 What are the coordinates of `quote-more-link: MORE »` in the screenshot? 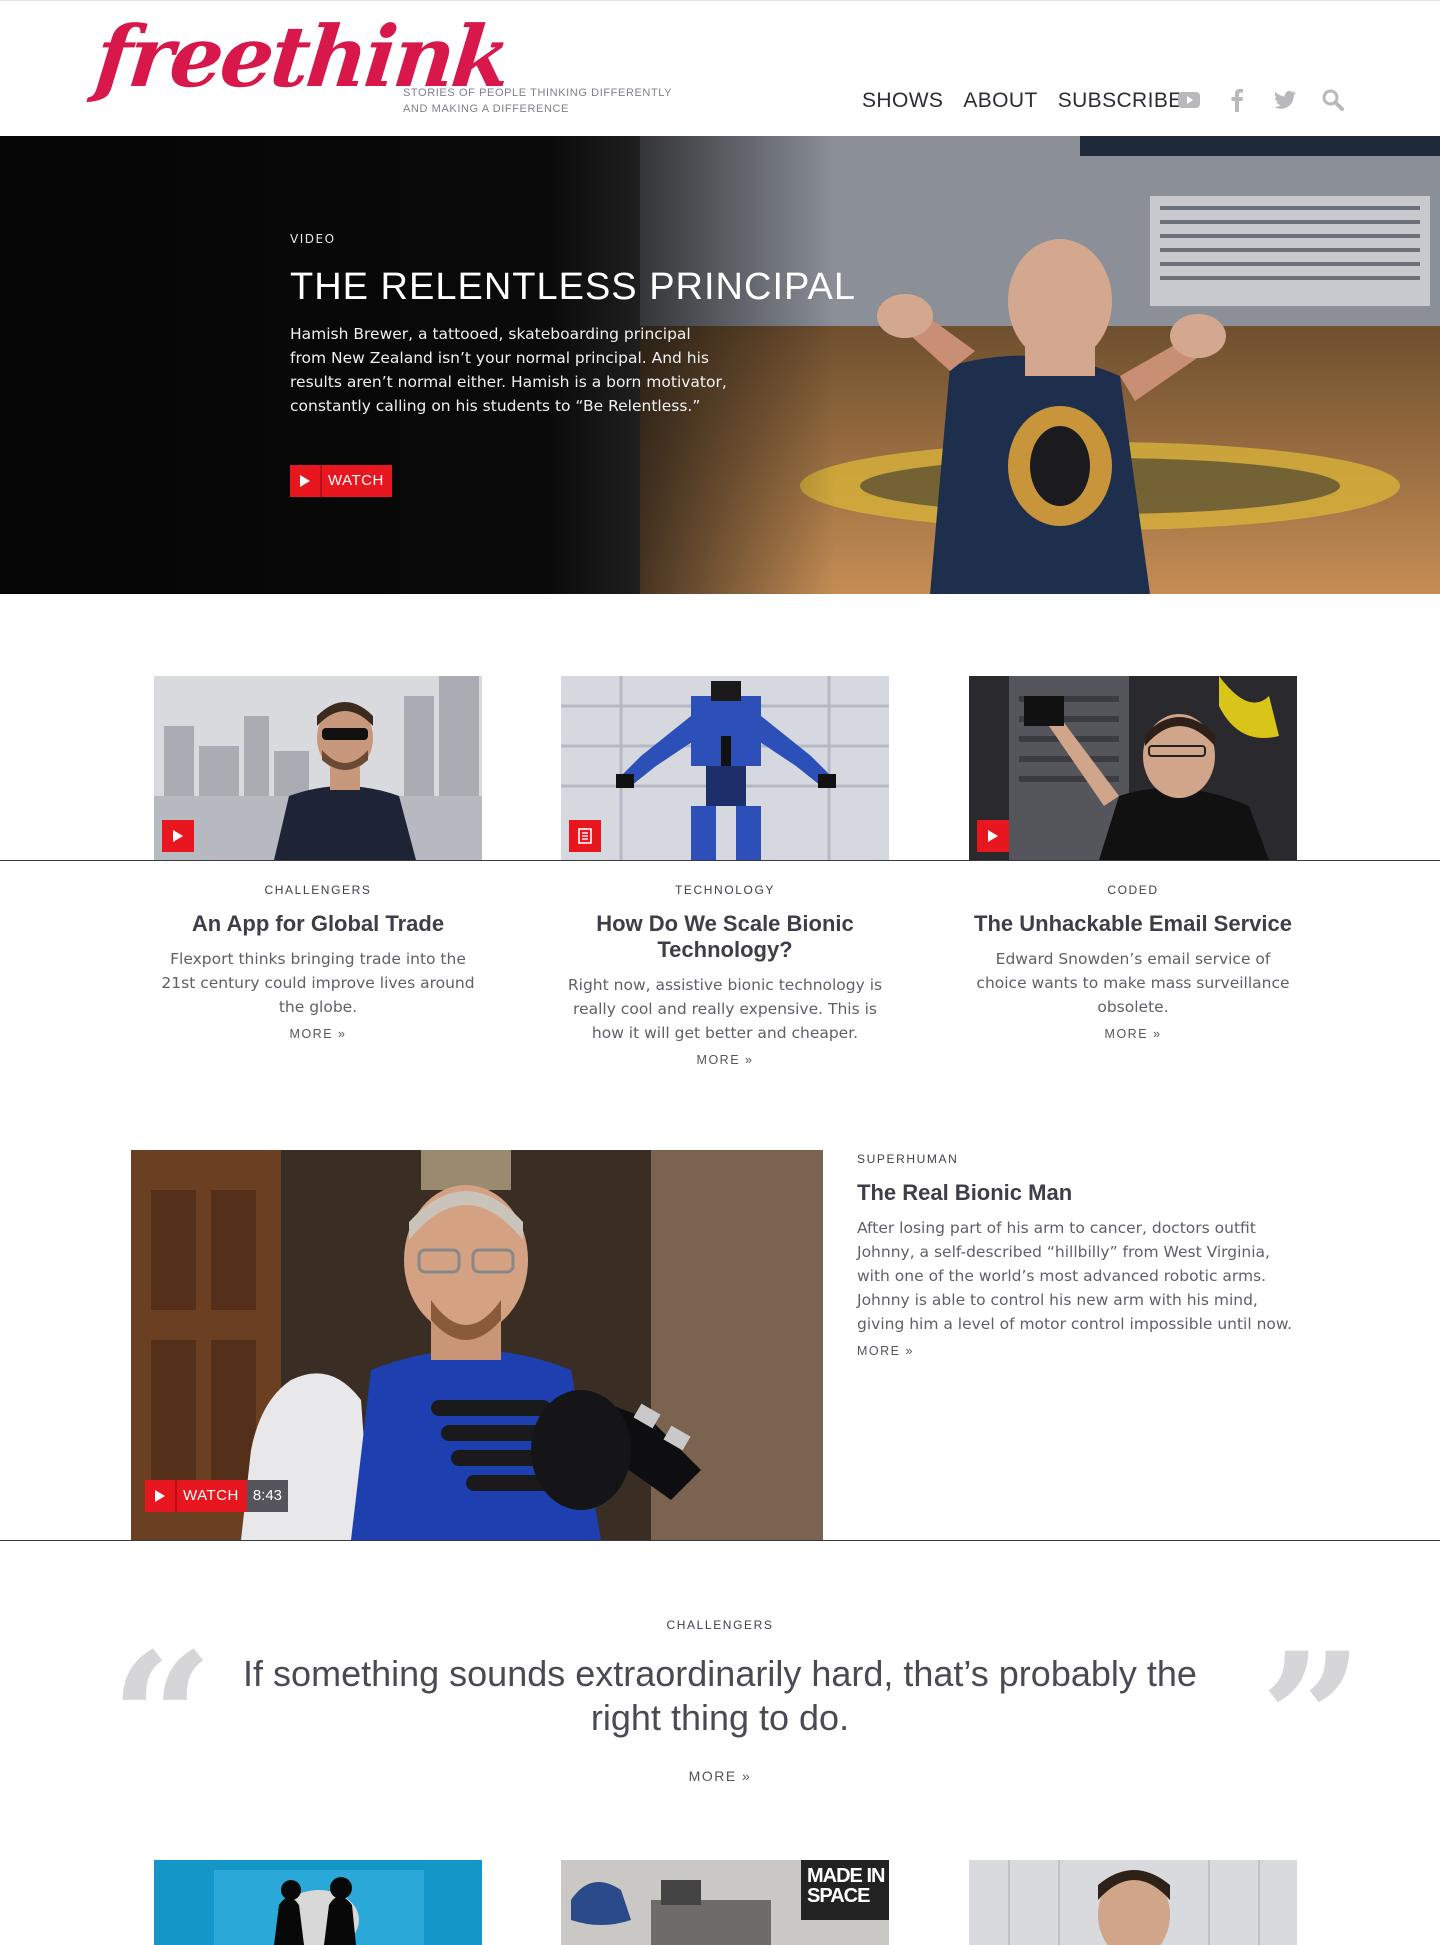 It's located at (720, 1776).